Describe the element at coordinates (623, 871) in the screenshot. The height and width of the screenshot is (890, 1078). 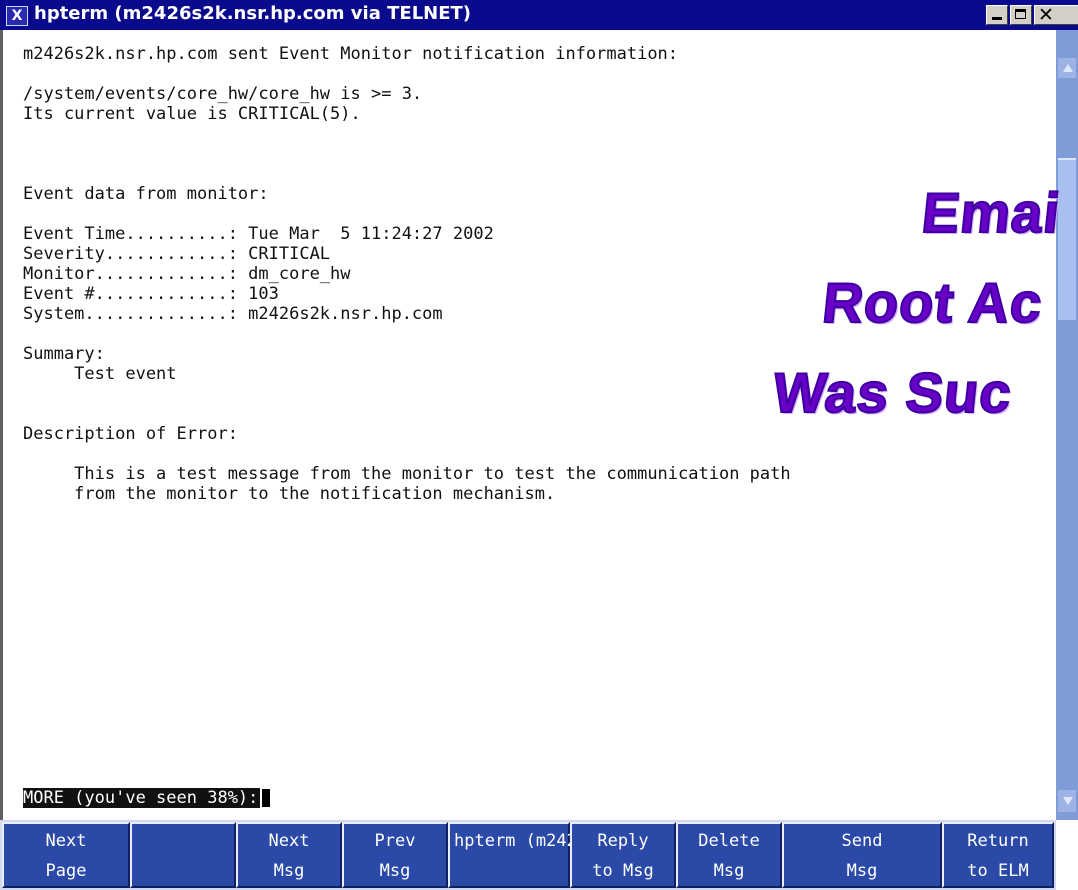
I see `key-label-line2: to Msg` at that location.